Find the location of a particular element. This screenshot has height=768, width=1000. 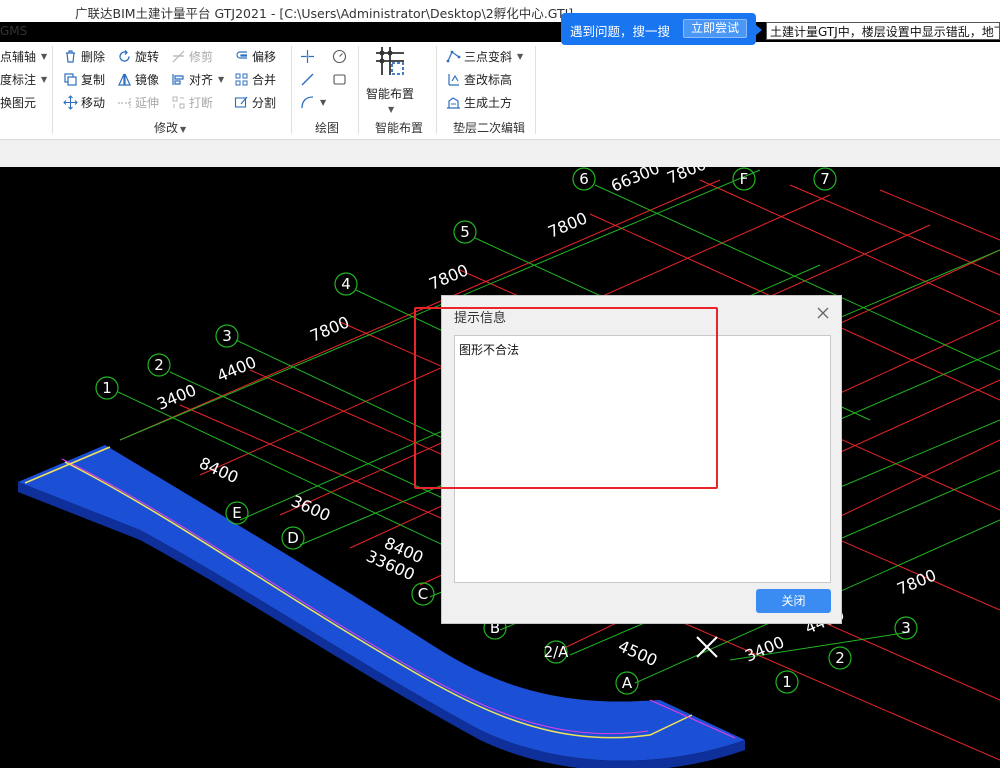

circle-tool-button is located at coordinates (339, 56).